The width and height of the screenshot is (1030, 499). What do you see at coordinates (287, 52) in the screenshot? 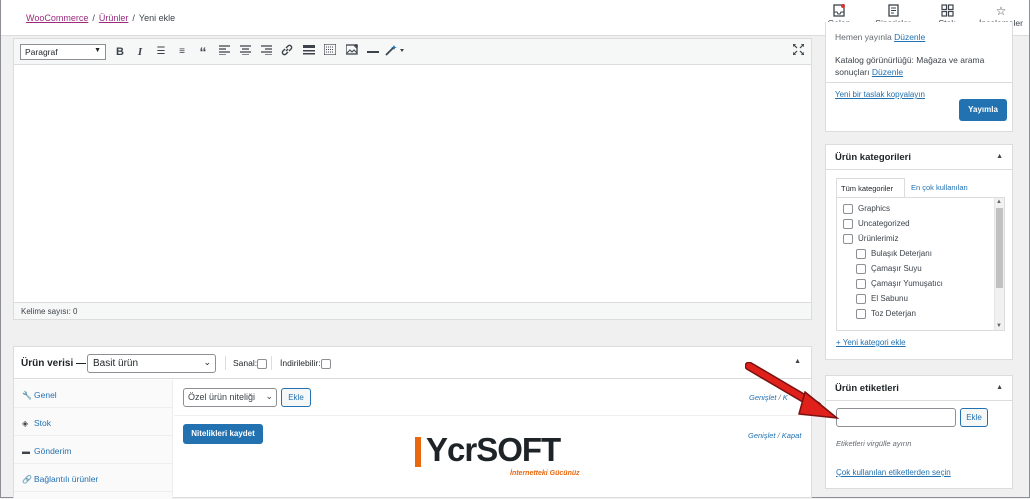
I see `link-icon` at bounding box center [287, 52].